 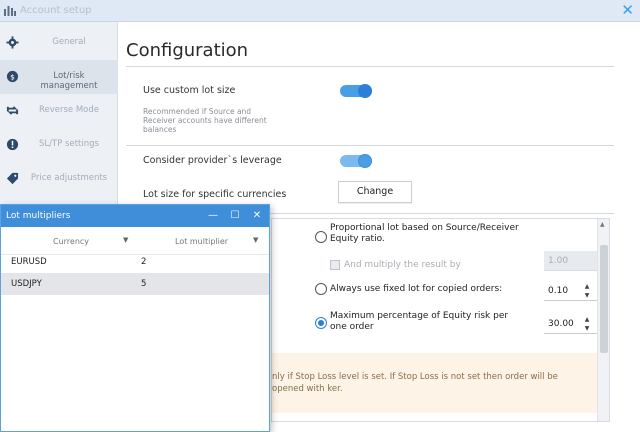 What do you see at coordinates (587, 324) in the screenshot?
I see `max-risk-spinner: ▲ ▼` at bounding box center [587, 324].